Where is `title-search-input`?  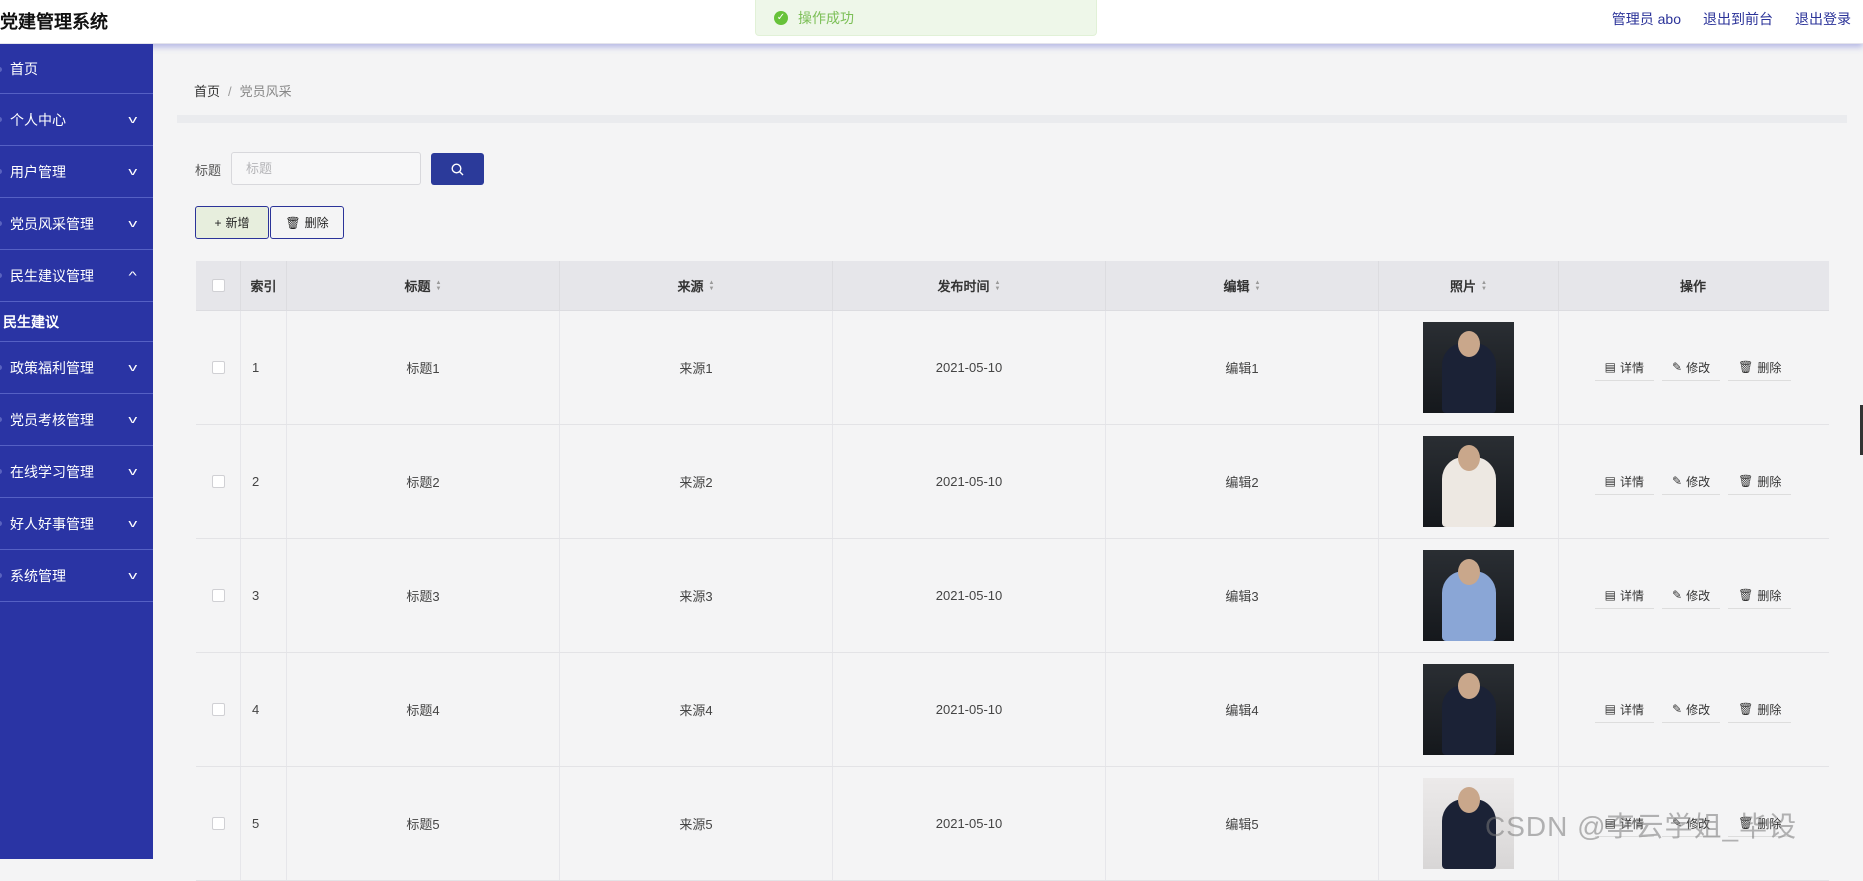 title-search-input is located at coordinates (326, 168).